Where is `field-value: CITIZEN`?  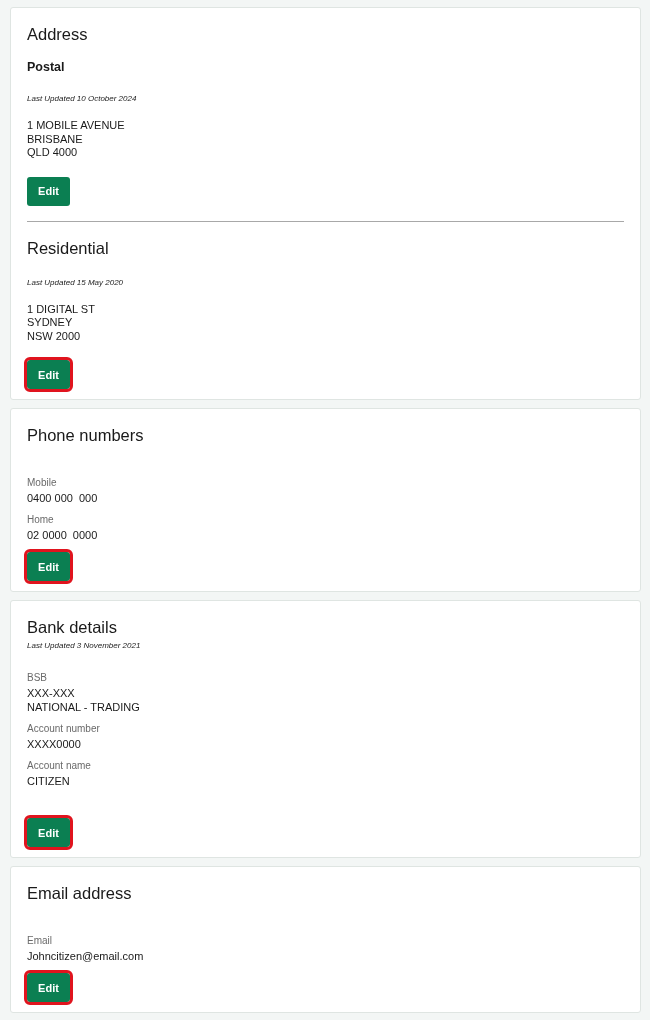 field-value: CITIZEN is located at coordinates (49, 781).